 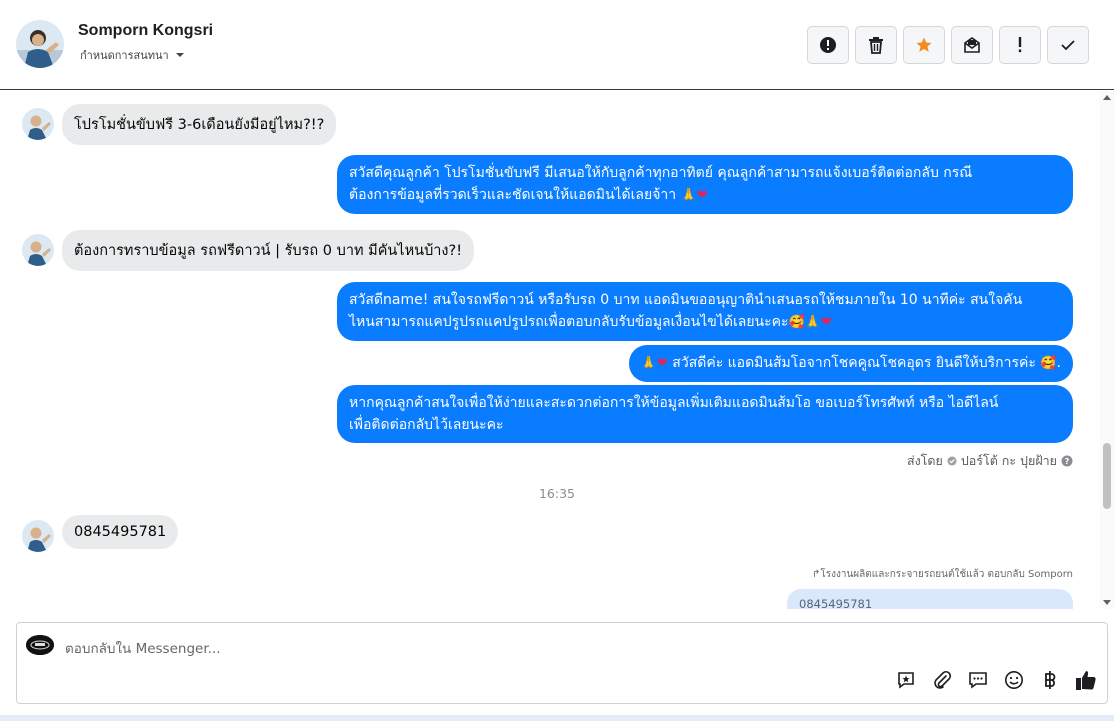 I want to click on payment-button, so click(x=1050, y=680).